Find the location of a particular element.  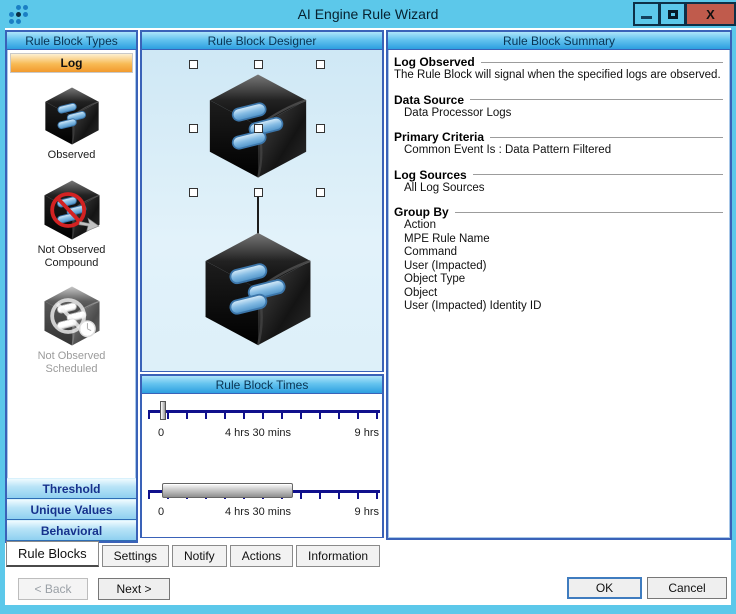

range-slider-bar is located at coordinates (227, 490).